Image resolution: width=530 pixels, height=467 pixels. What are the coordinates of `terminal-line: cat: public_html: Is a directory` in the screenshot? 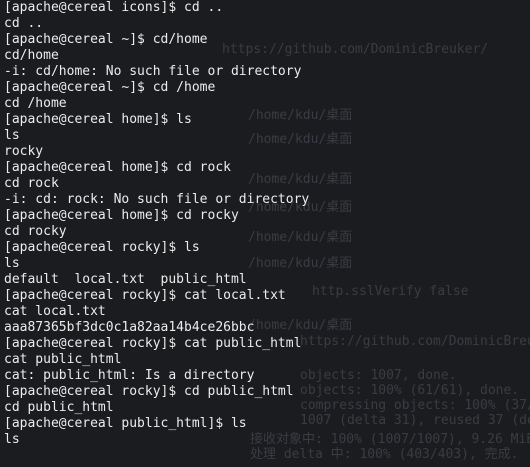 It's located at (129, 375).